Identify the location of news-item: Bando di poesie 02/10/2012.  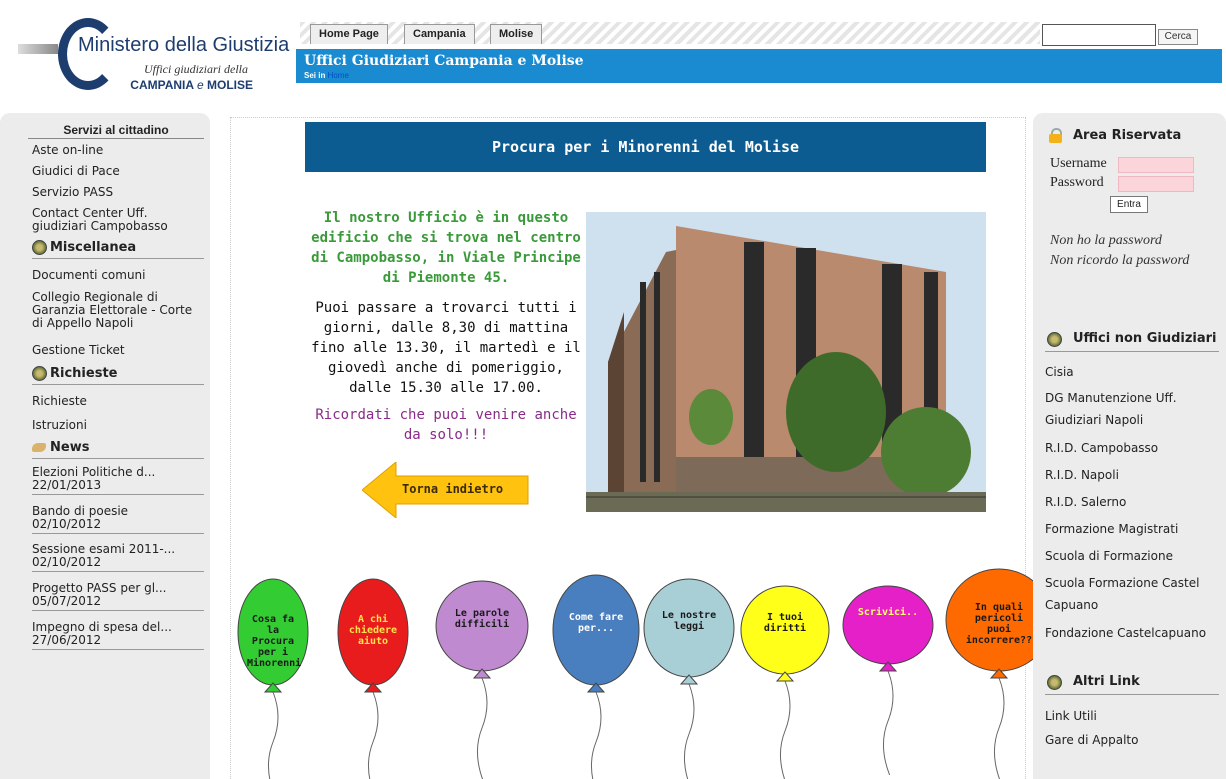
(118, 519).